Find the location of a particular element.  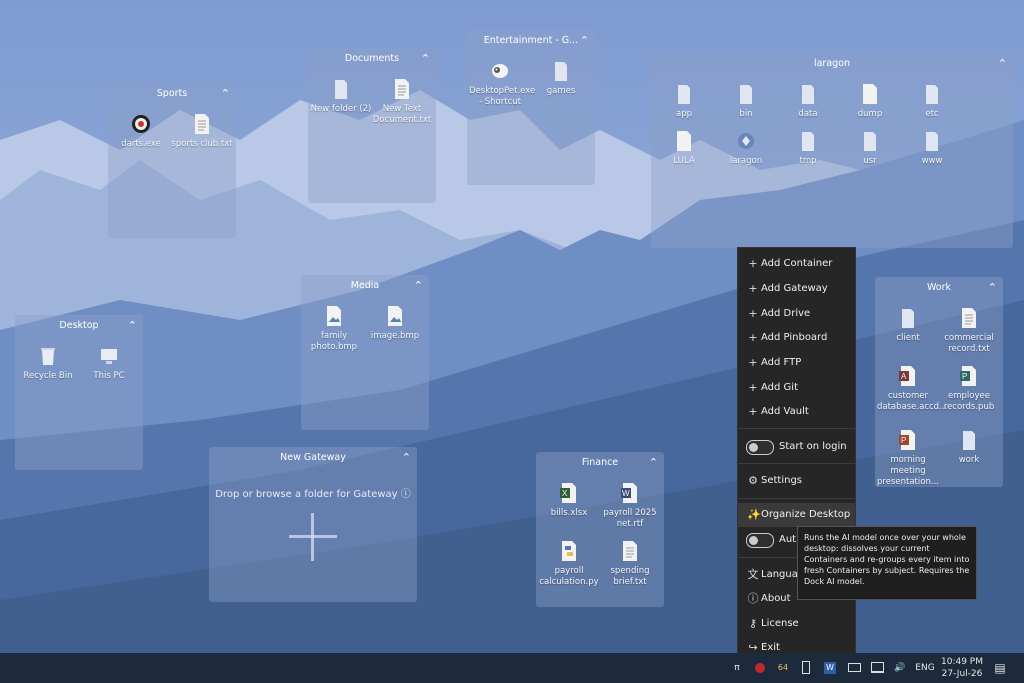

desktop-item-new-folder: New folder (2) is located at coordinates (341, 96).